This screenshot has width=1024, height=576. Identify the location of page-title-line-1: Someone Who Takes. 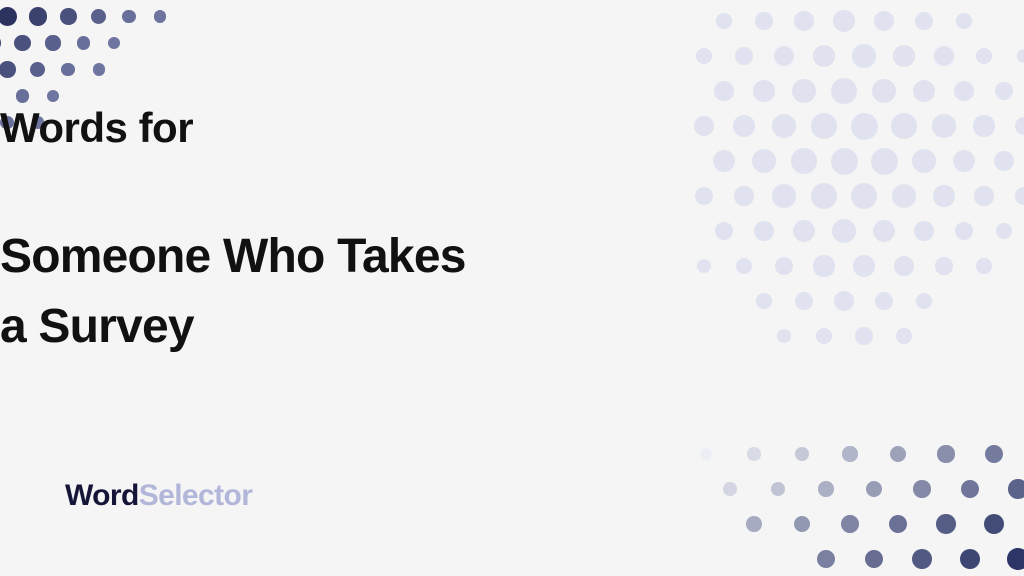
(233, 256).